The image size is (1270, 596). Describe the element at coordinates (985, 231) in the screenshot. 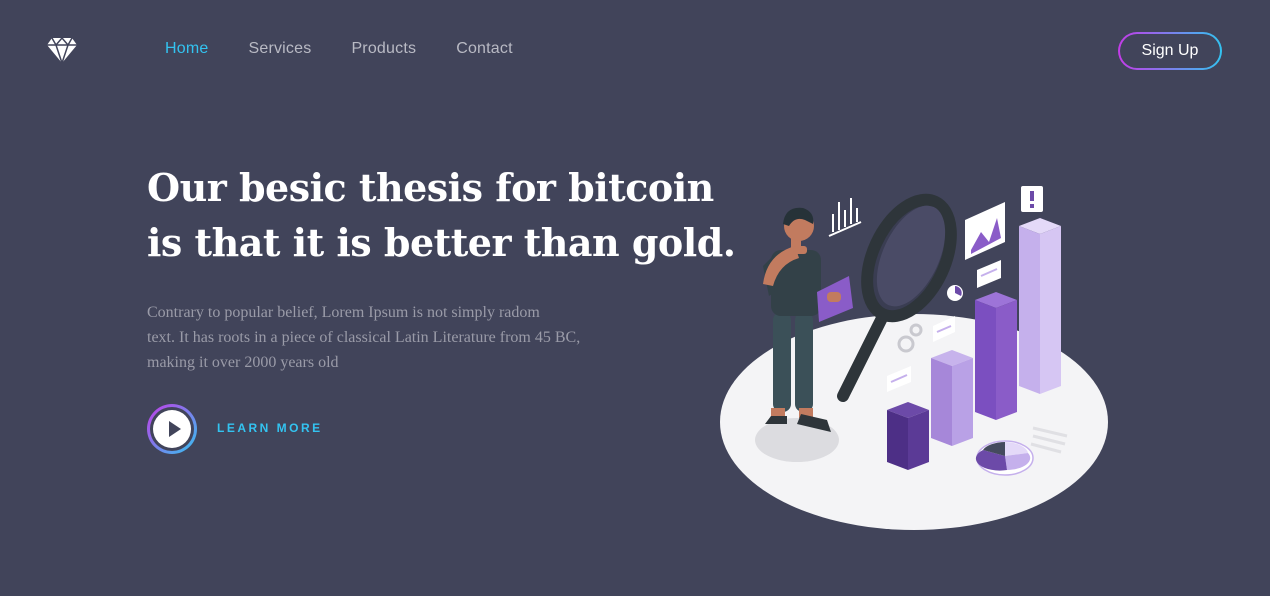

I see `mountain-chart-card` at that location.